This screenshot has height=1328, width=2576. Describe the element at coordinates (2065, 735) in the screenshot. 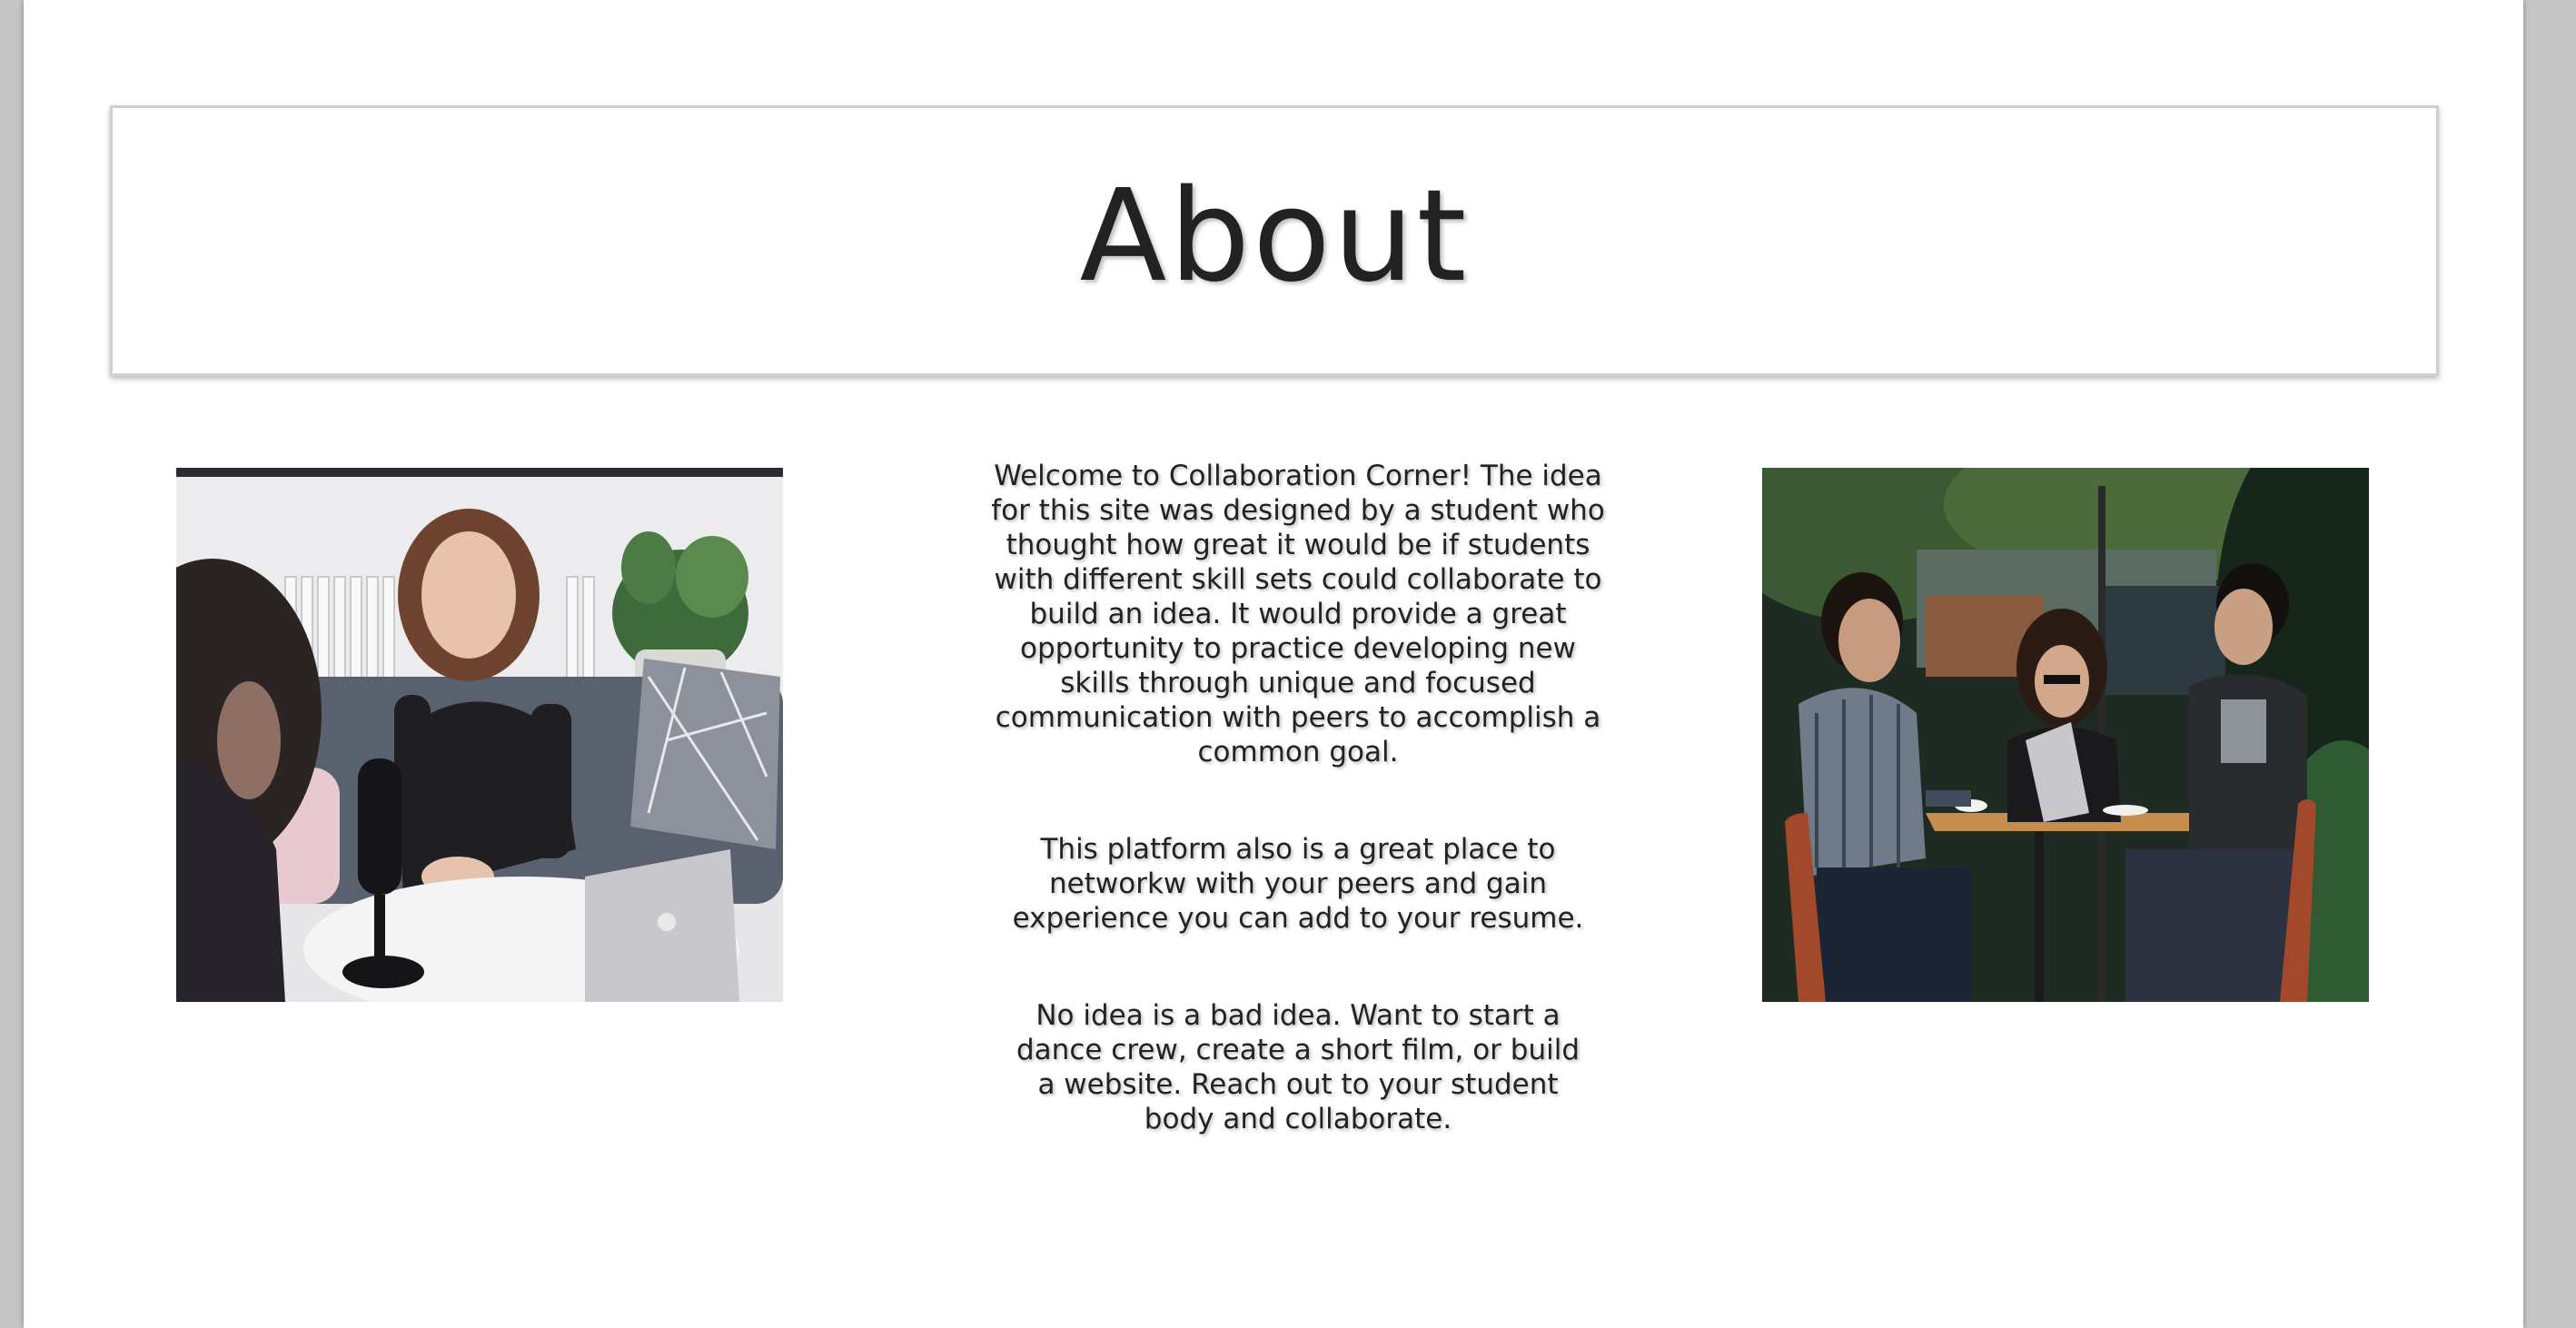

I see `students-cafe-laptop-photo` at that location.